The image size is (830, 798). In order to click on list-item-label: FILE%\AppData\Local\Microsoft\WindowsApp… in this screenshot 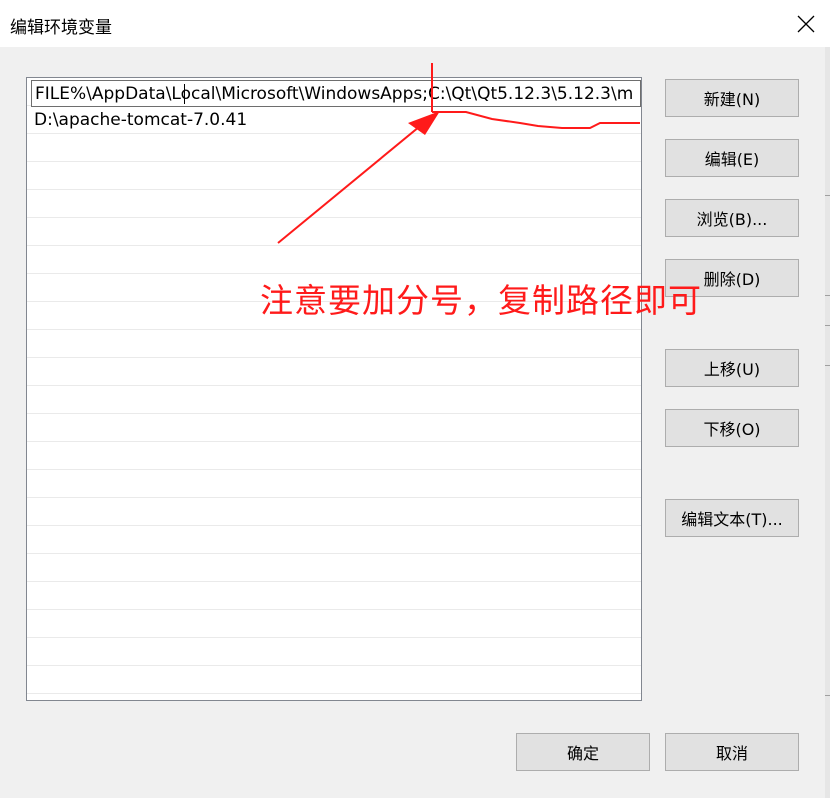, I will do `click(334, 94)`.